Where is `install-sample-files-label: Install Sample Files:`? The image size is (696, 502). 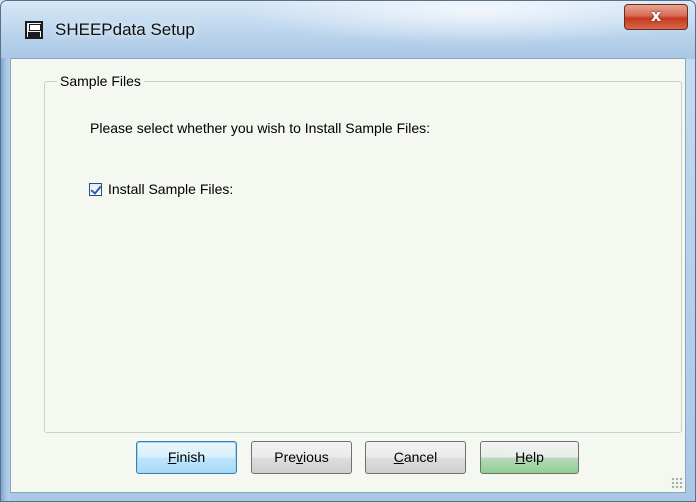
install-sample-files-label: Install Sample Files: is located at coordinates (170, 189).